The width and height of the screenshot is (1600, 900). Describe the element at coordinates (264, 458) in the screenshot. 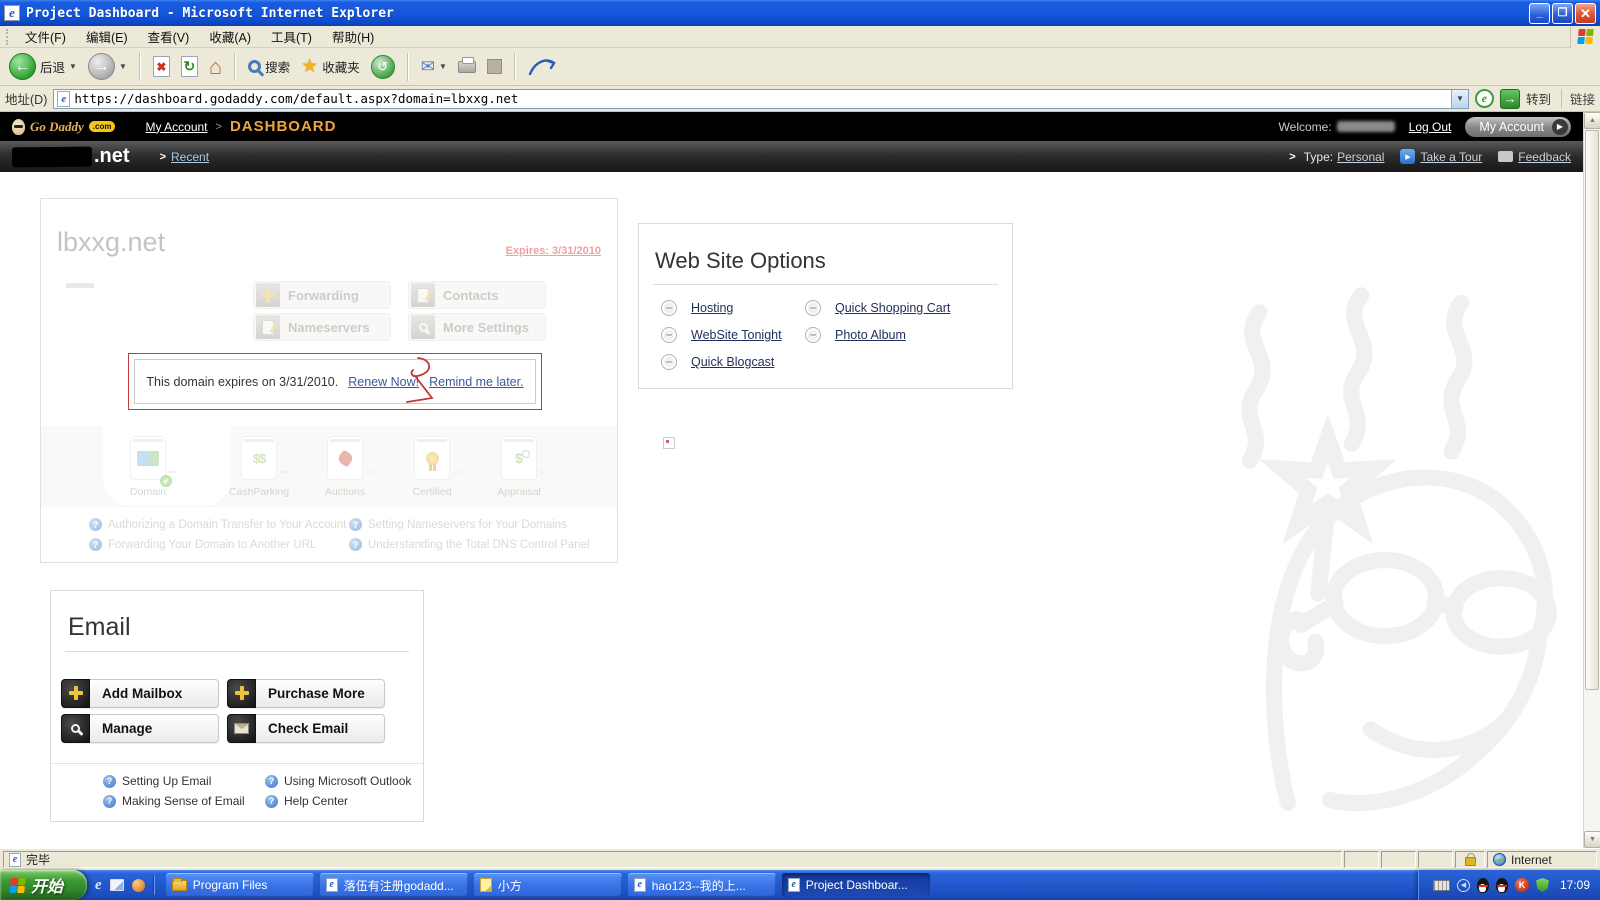

I see `tab-cashparking: $$` at that location.